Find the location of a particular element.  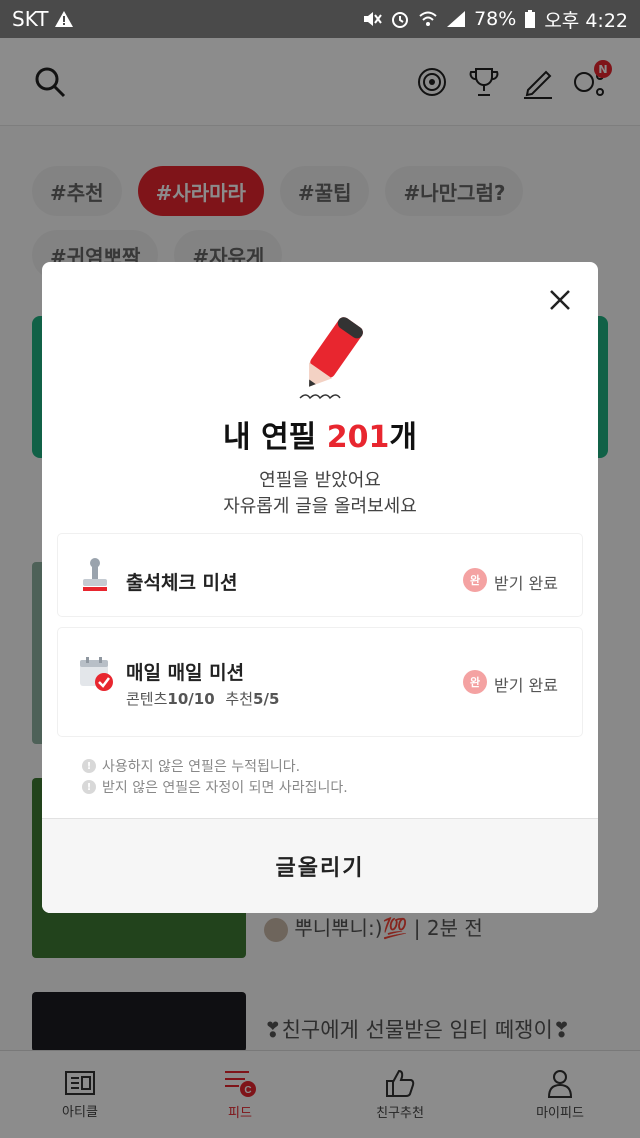

mission-title: 매일 매일 미션 is located at coordinates (185, 673).